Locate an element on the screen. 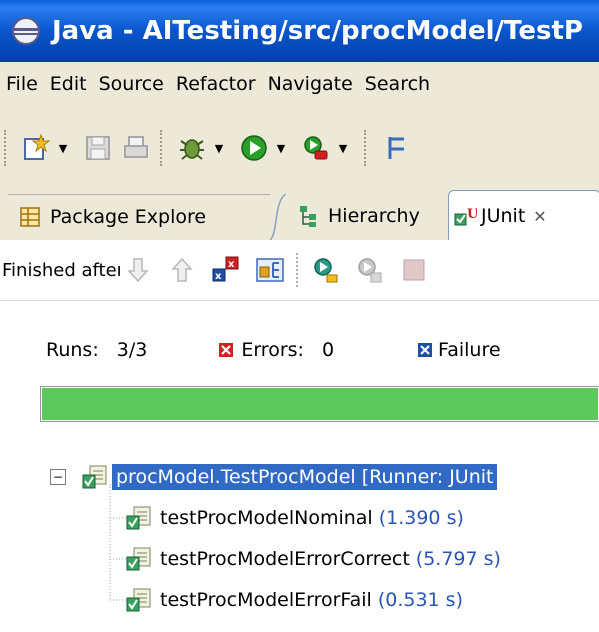 This screenshot has width=599, height=632. collapse-toggle: − is located at coordinates (58, 477).